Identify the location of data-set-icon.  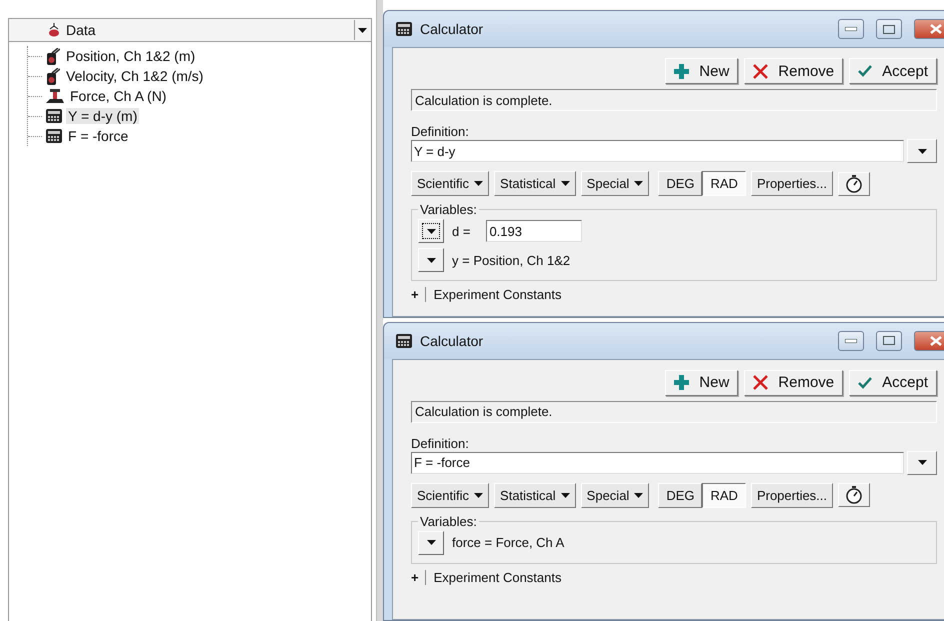
(54, 30).